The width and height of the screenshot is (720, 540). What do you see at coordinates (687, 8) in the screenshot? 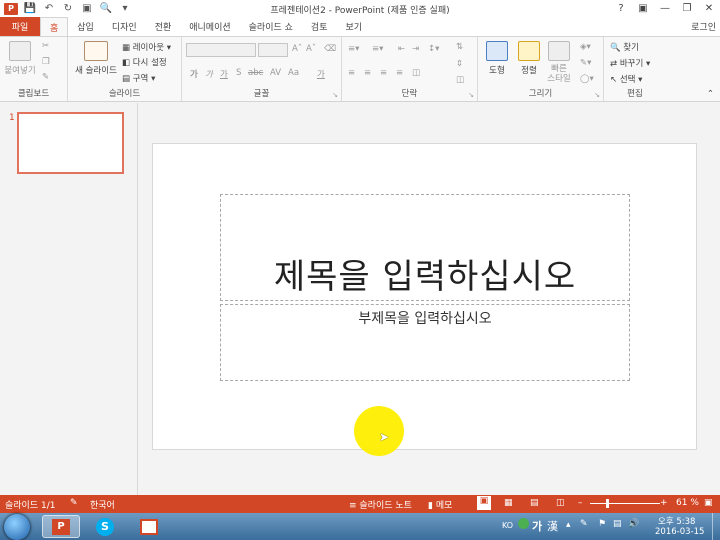
I see `restore-button: ❐` at bounding box center [687, 8].